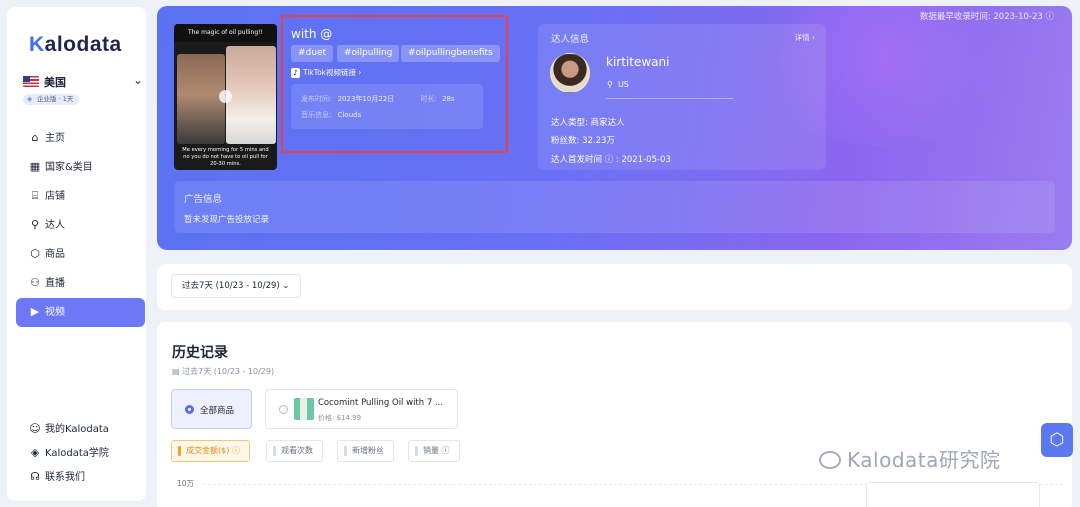 The height and width of the screenshot is (507, 1080). I want to click on sidebar-item-products: ⬡ 商品, so click(80, 254).